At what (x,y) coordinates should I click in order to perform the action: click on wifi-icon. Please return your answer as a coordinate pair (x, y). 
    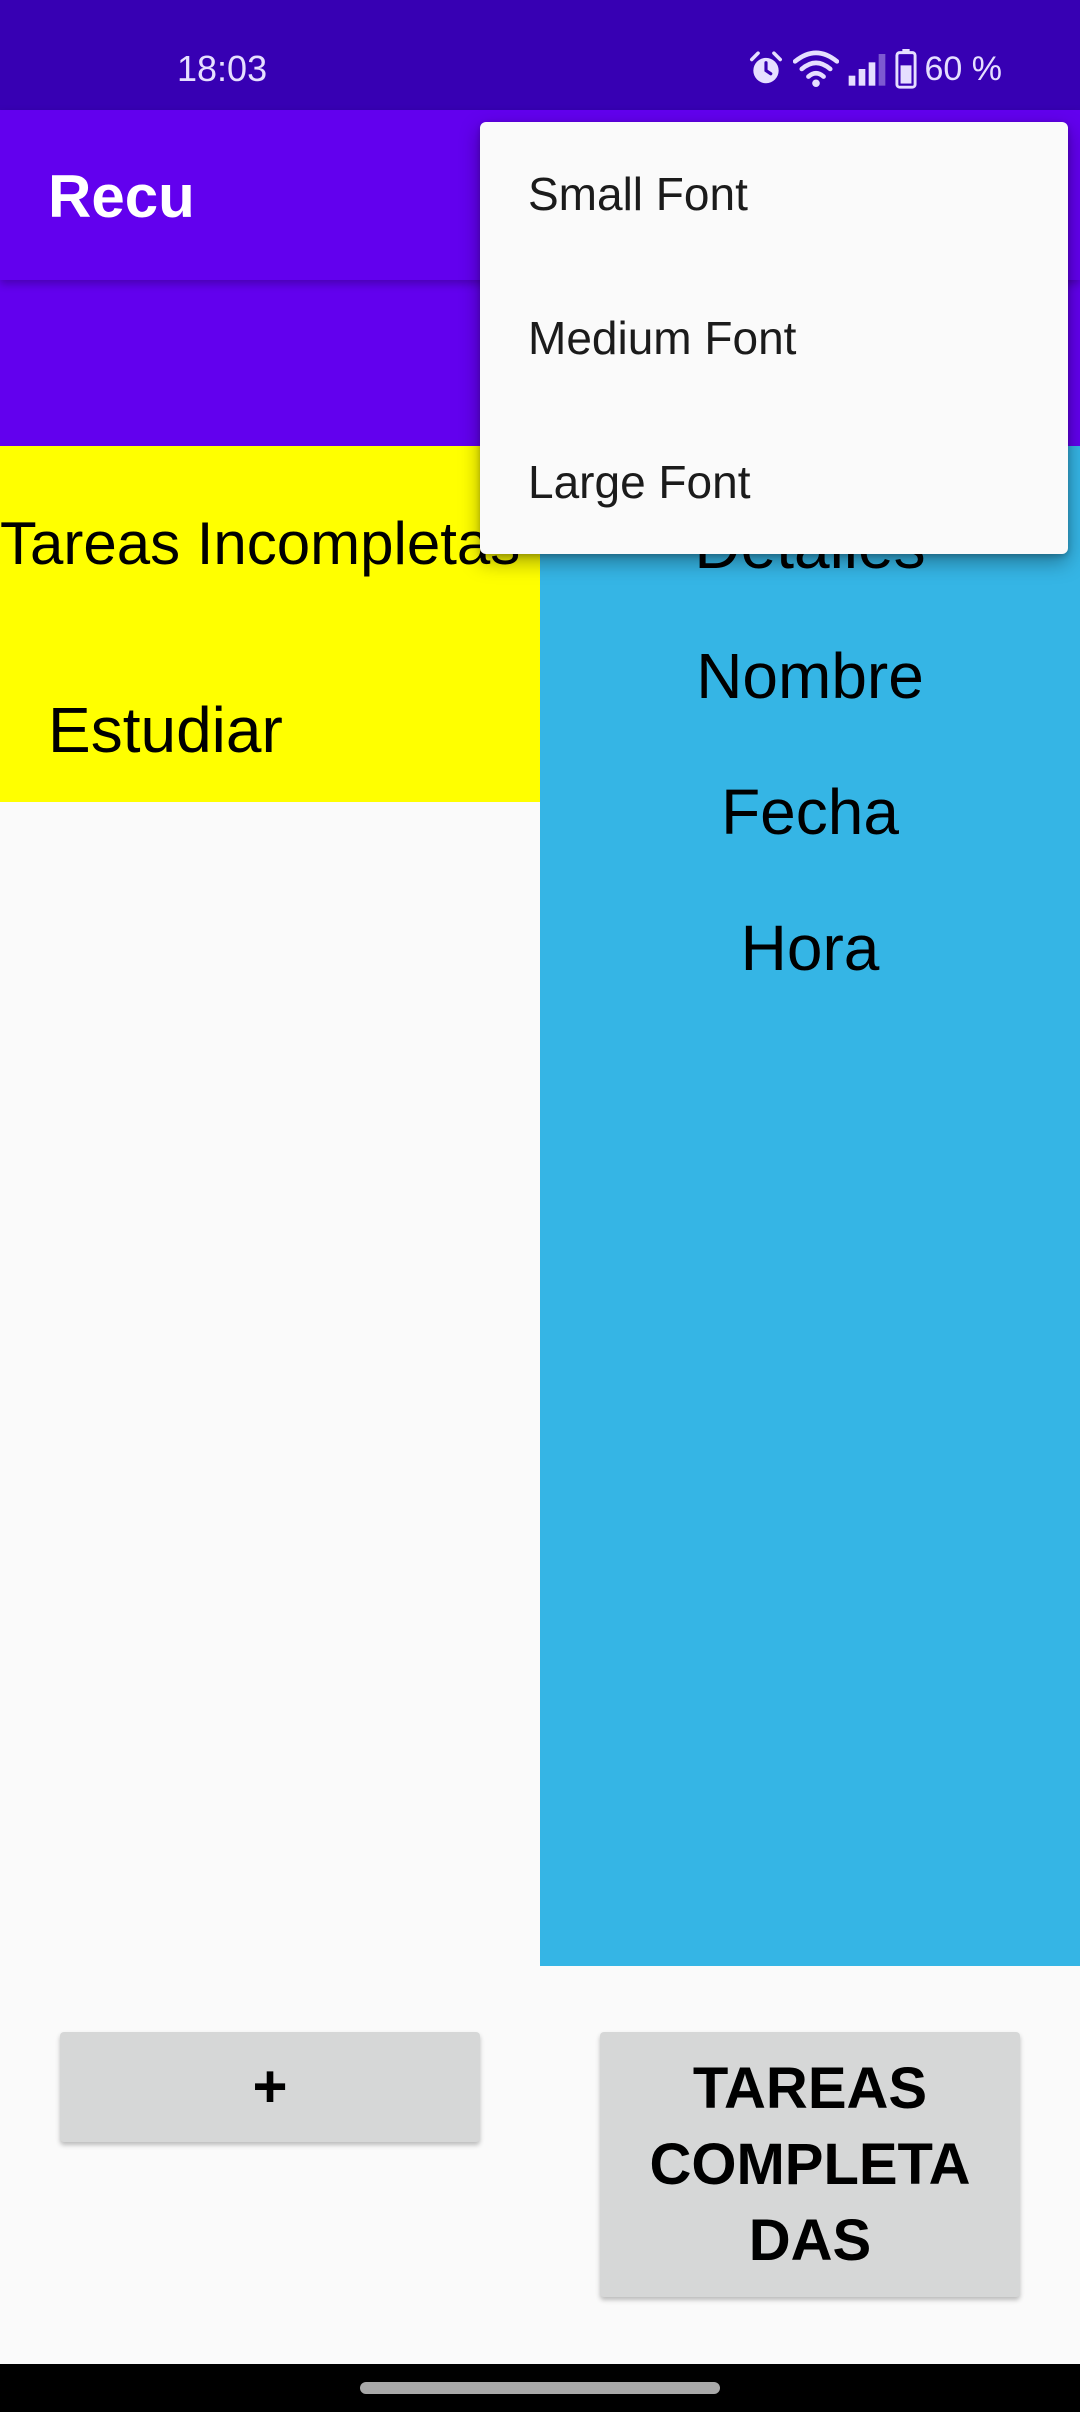
    Looking at the image, I should click on (815, 69).